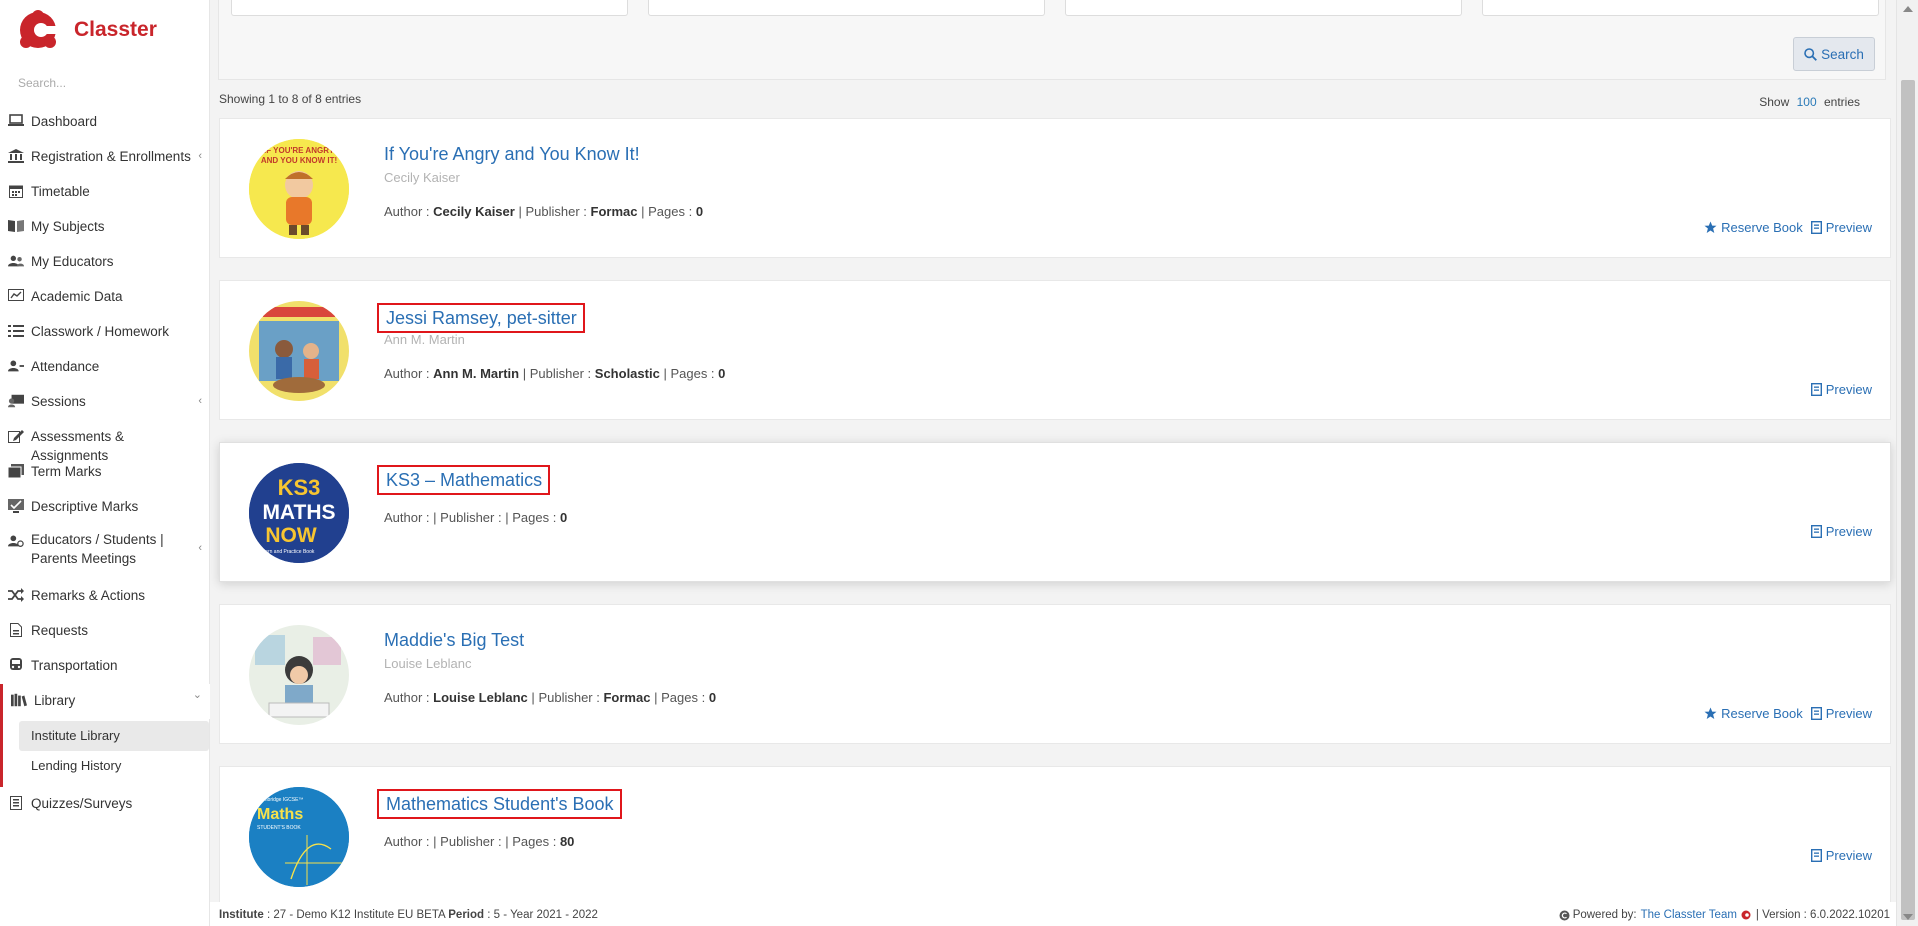 The width and height of the screenshot is (1918, 926). I want to click on book-icon, so click(16, 226).